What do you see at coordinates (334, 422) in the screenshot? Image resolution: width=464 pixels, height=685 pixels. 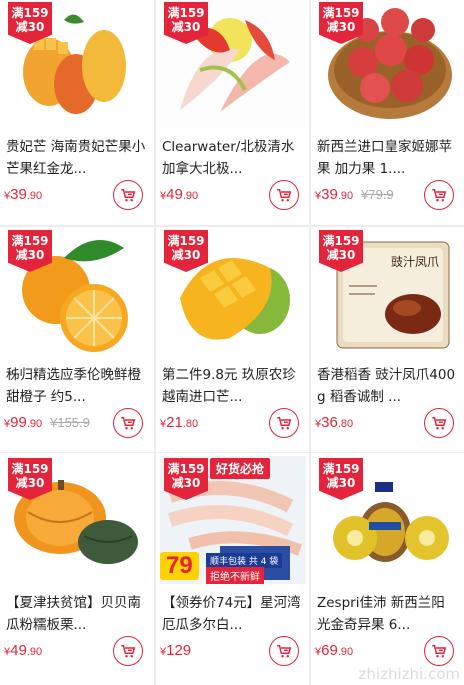 I see `price: ¥36.80` at bounding box center [334, 422].